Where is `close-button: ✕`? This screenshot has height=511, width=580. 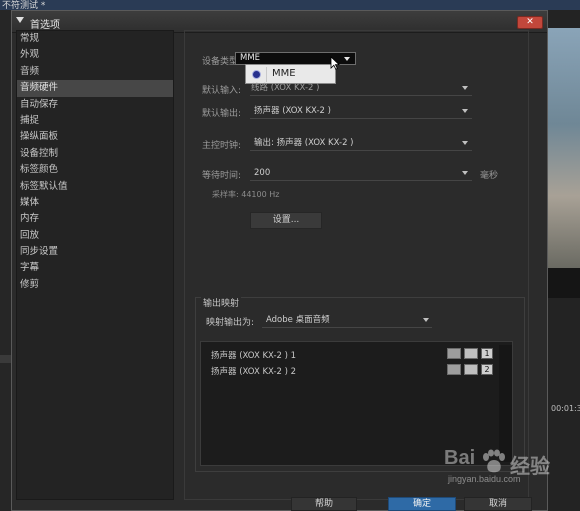 close-button: ✕ is located at coordinates (530, 22).